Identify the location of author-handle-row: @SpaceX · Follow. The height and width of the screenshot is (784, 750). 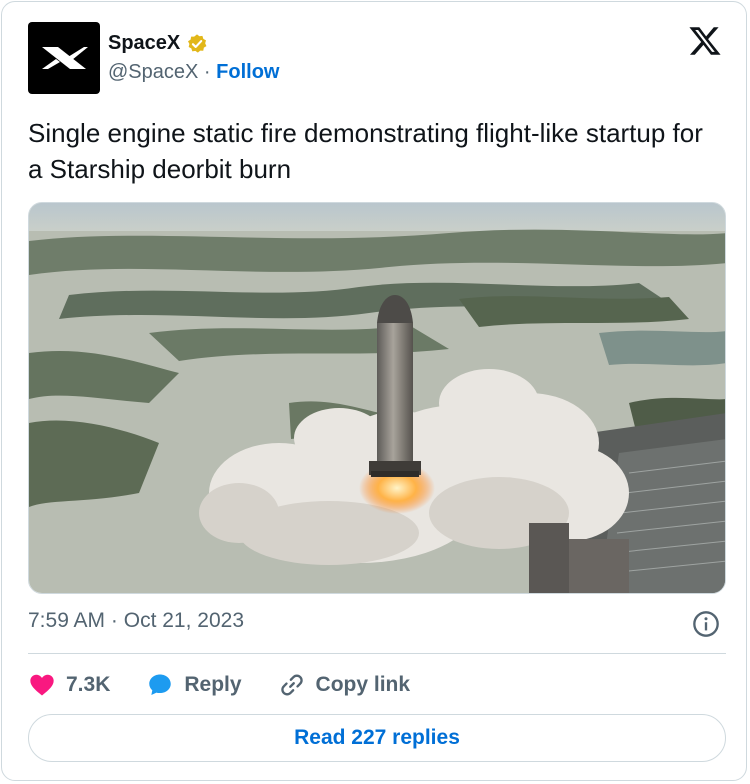
(193, 72).